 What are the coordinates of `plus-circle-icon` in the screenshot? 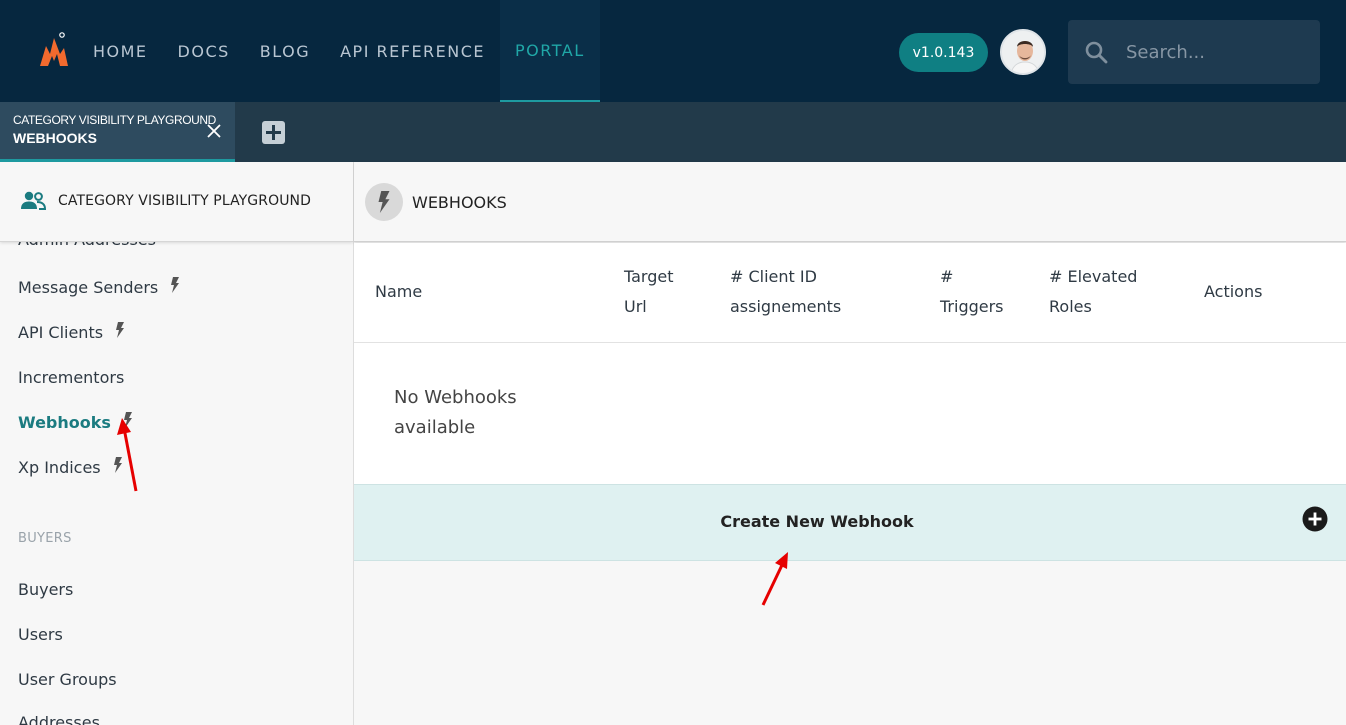 It's located at (1315, 519).